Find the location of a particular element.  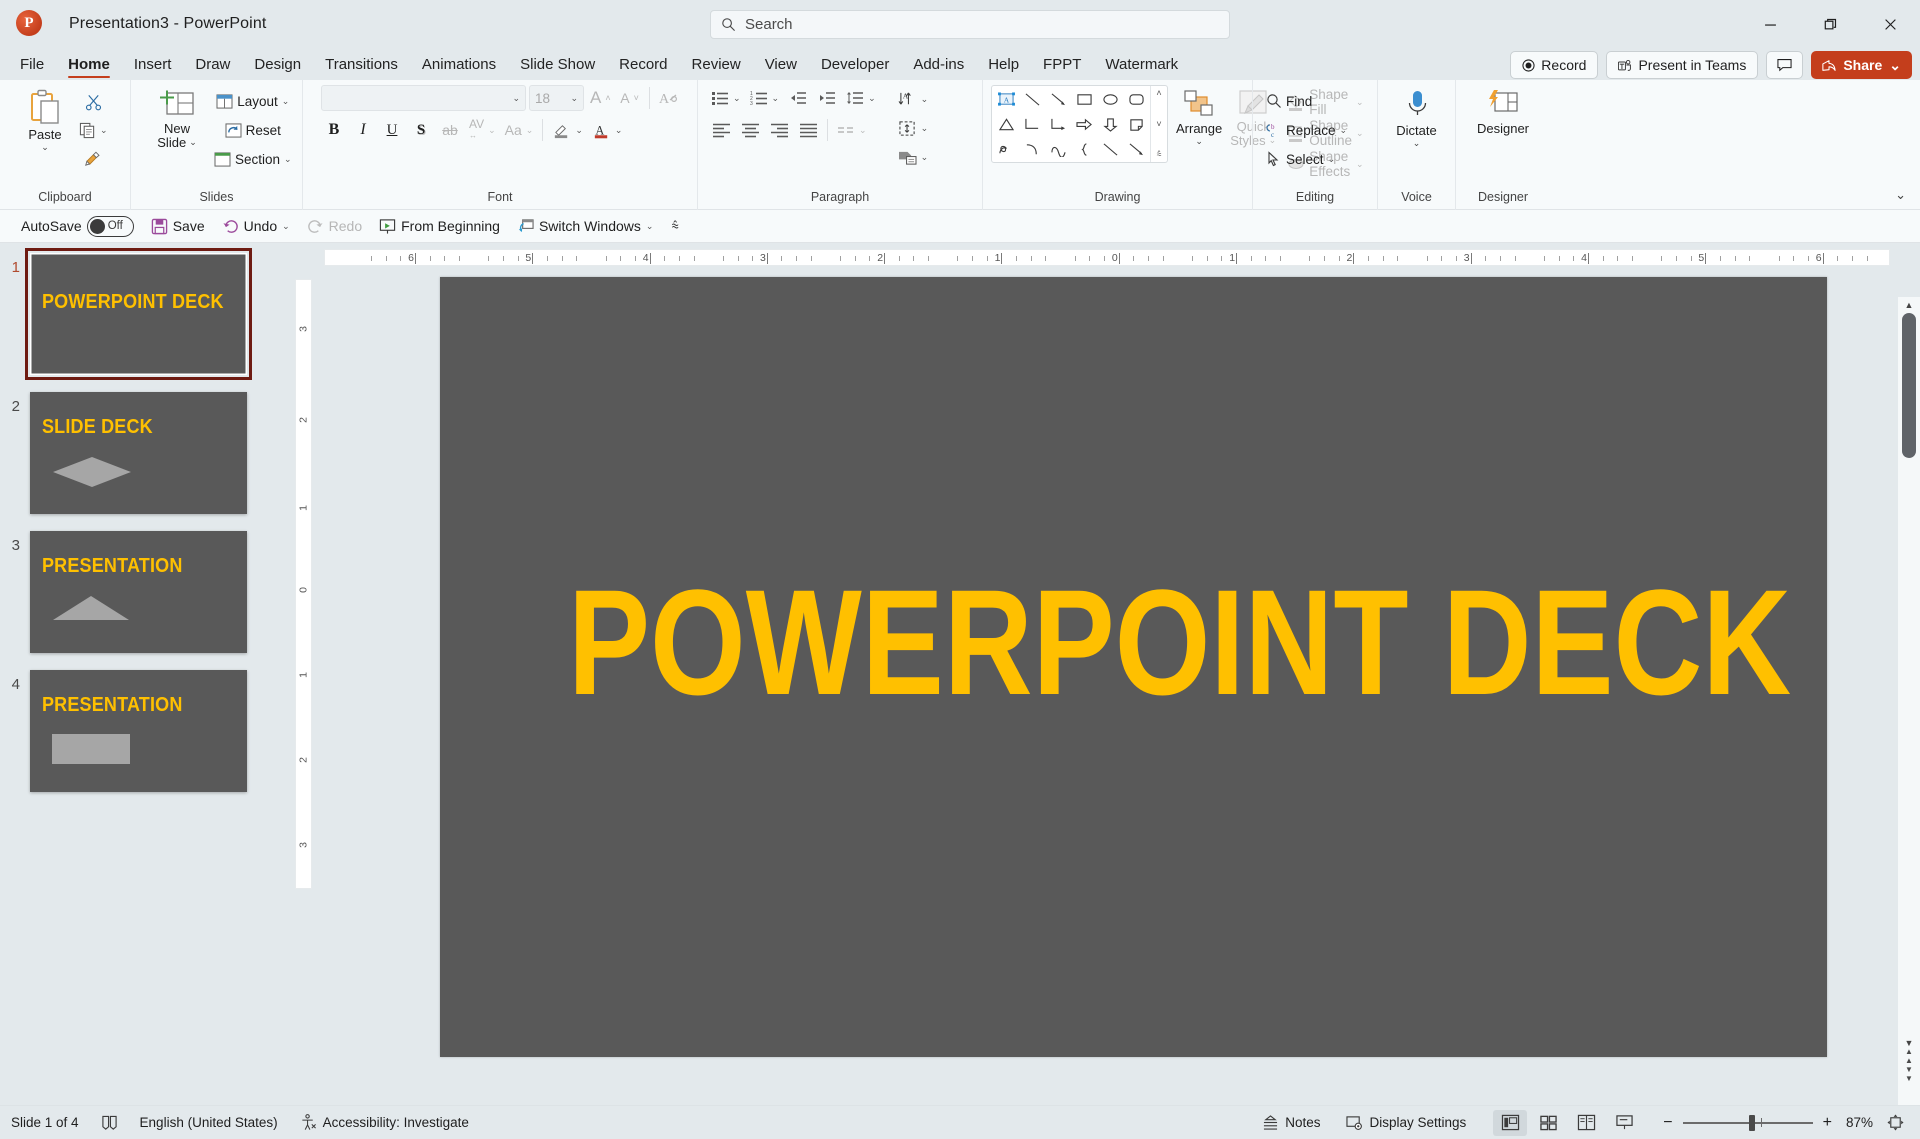

normal-view-button is located at coordinates (1510, 1122).